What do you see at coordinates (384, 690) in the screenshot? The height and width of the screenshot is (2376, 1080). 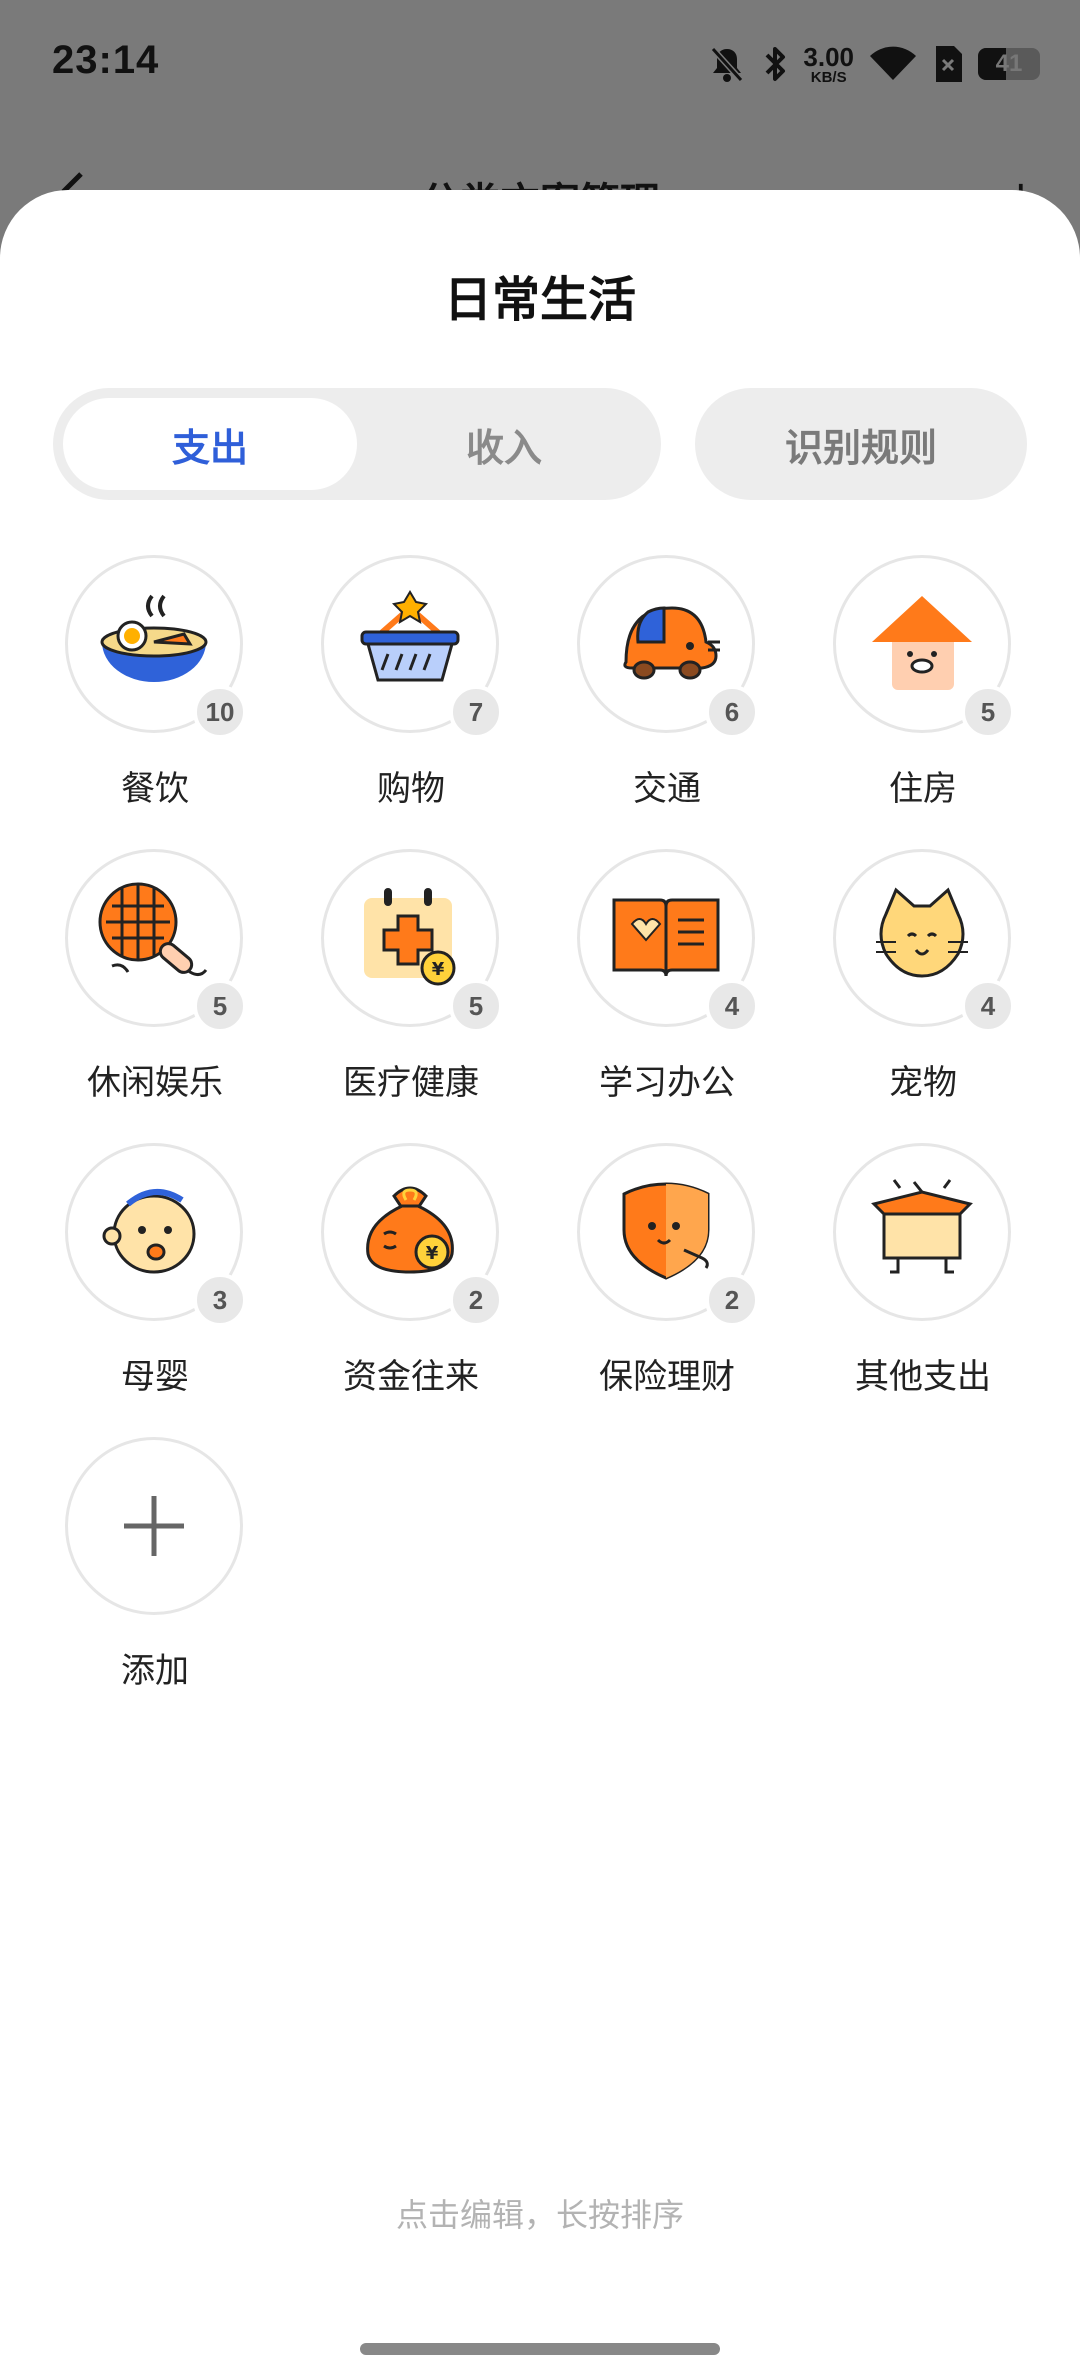 I see `category-item: 7 购物` at bounding box center [384, 690].